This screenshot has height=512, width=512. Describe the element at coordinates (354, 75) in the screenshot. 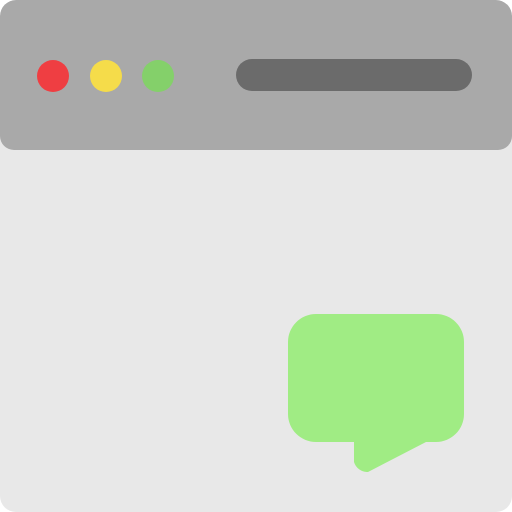

I see `address-bar` at that location.